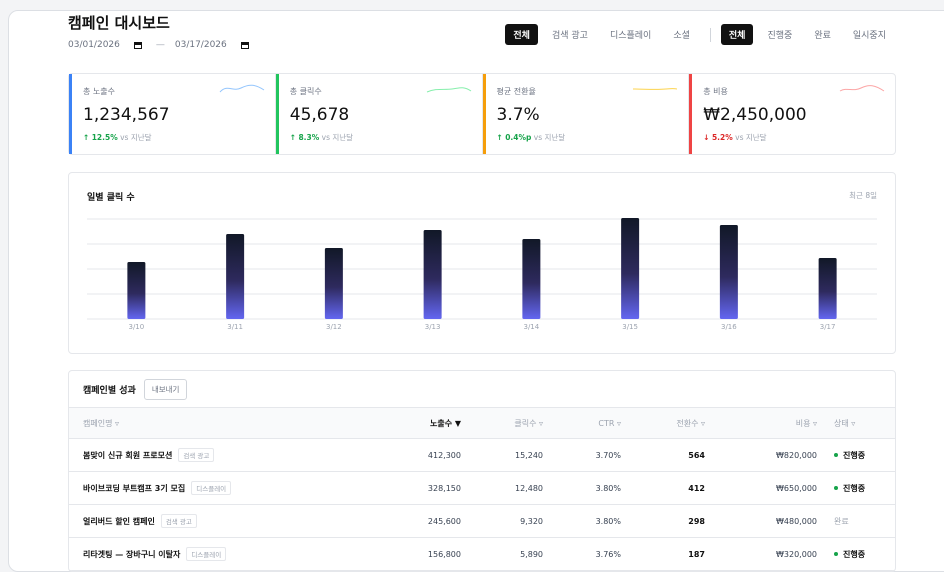 The image size is (944, 572). Describe the element at coordinates (333, 283) in the screenshot. I see `bar-3/12` at that location.